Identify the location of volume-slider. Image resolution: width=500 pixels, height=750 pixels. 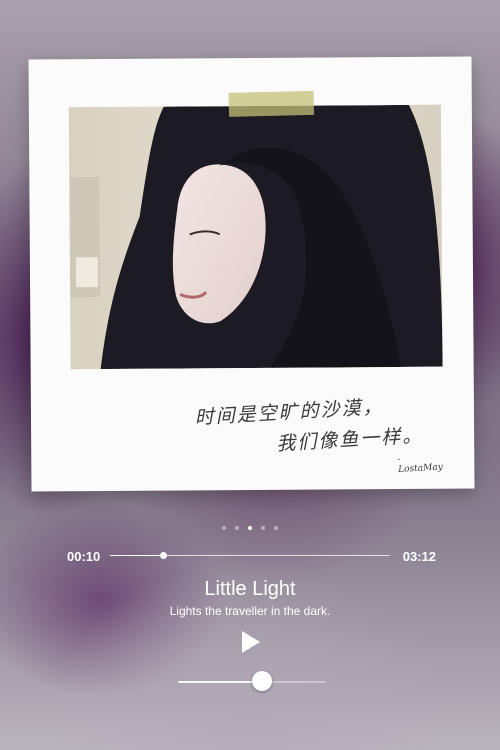
(252, 681).